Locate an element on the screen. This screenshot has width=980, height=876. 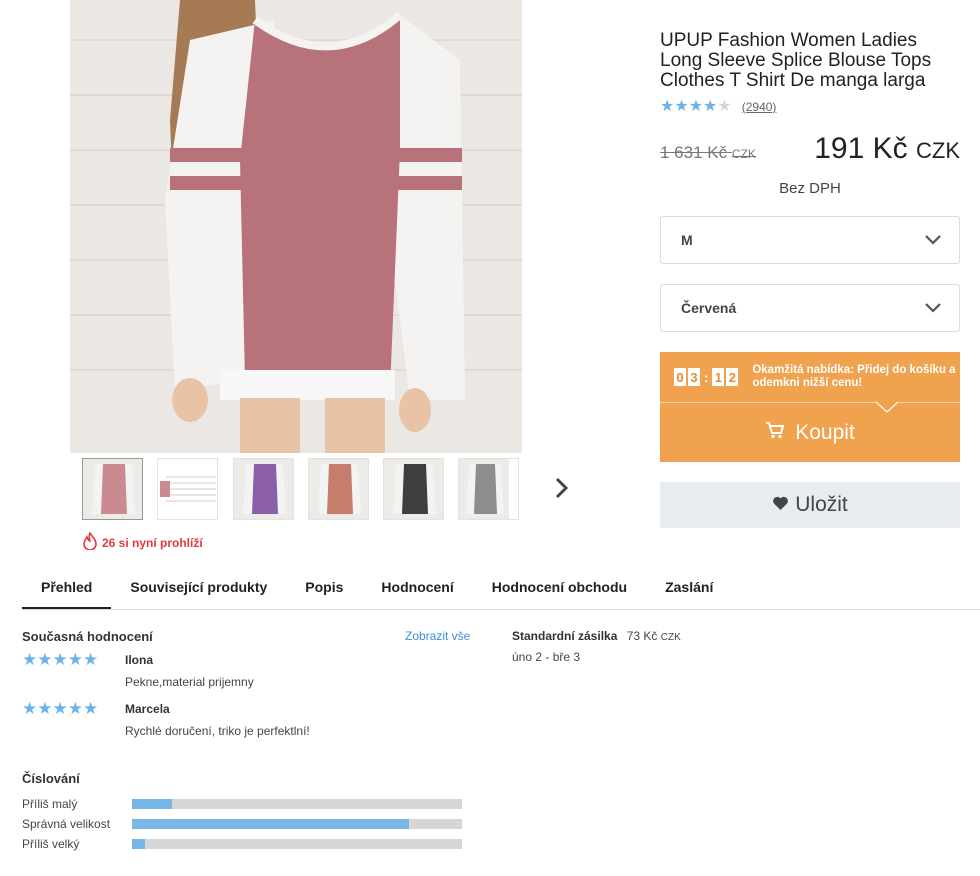
rating-stars: ★ ★ ★ ★ ★ is located at coordinates (696, 107).